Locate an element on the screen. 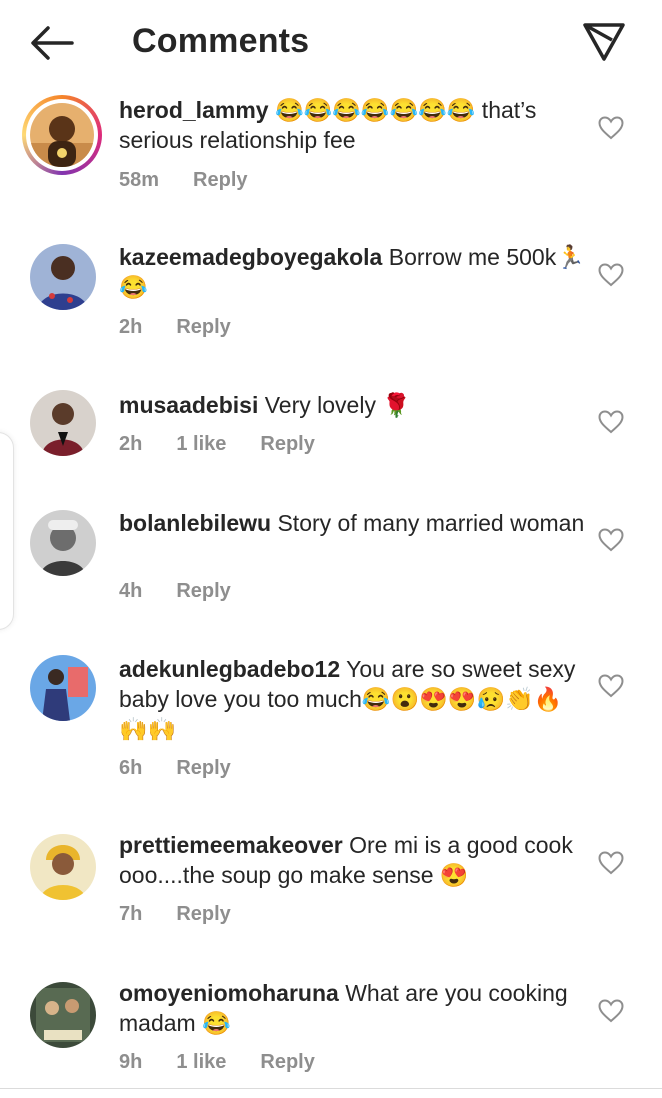 Image resolution: width=662 pixels, height=1098 pixels. comment-meta: 4h Reply is located at coordinates (192, 591).